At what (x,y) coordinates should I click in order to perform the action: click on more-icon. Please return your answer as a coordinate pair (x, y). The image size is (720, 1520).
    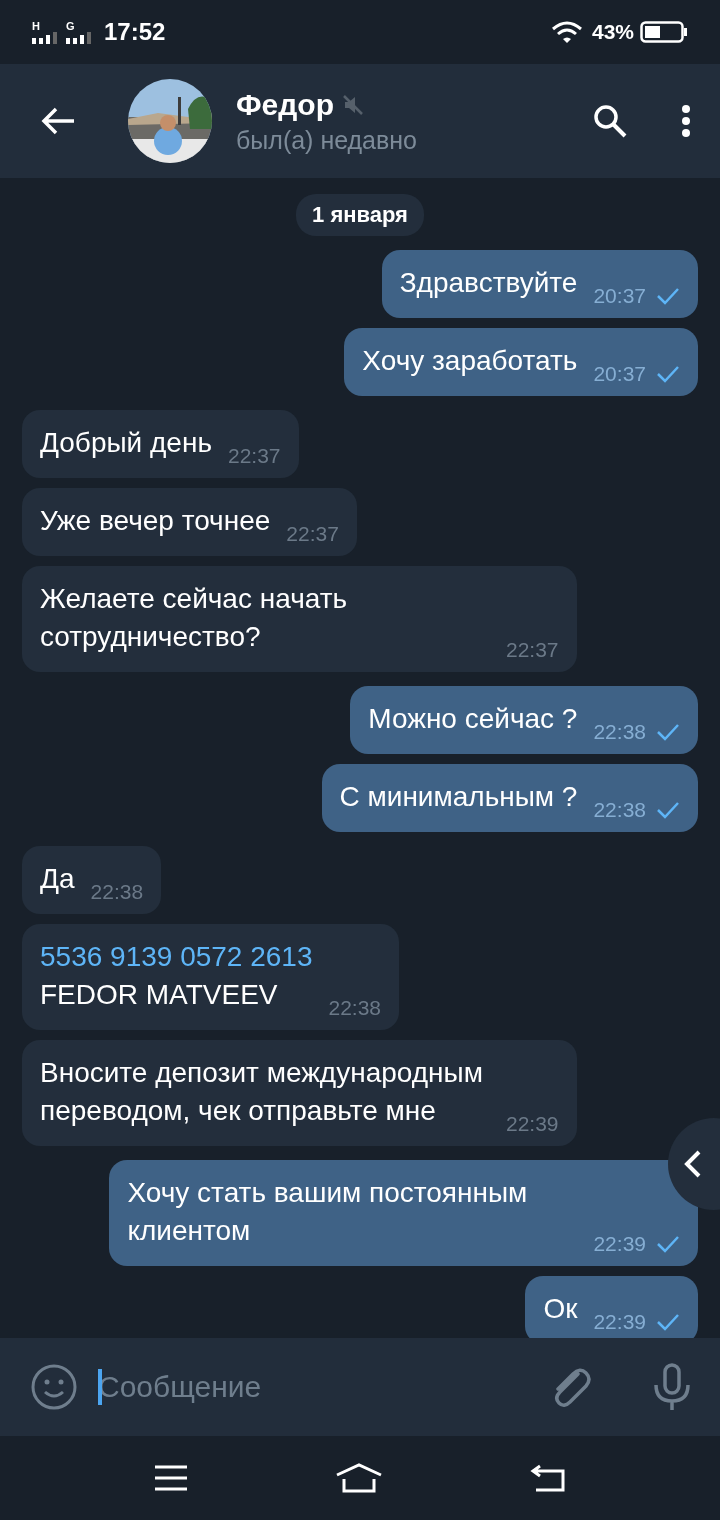
    Looking at the image, I should click on (686, 121).